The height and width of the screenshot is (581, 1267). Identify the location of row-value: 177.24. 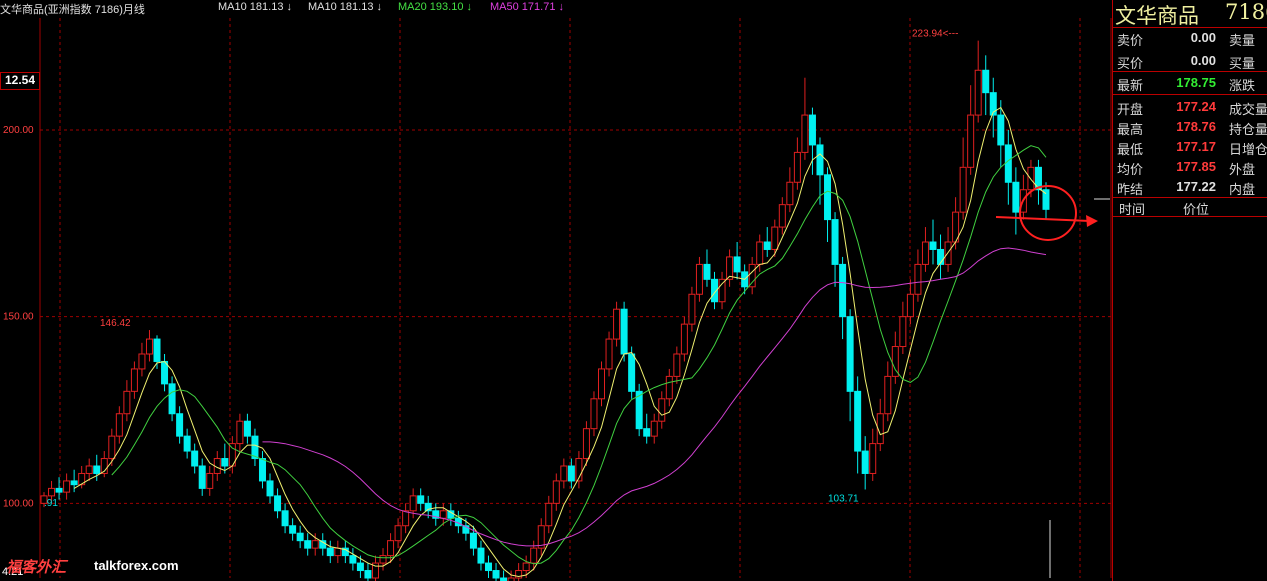
(1196, 106).